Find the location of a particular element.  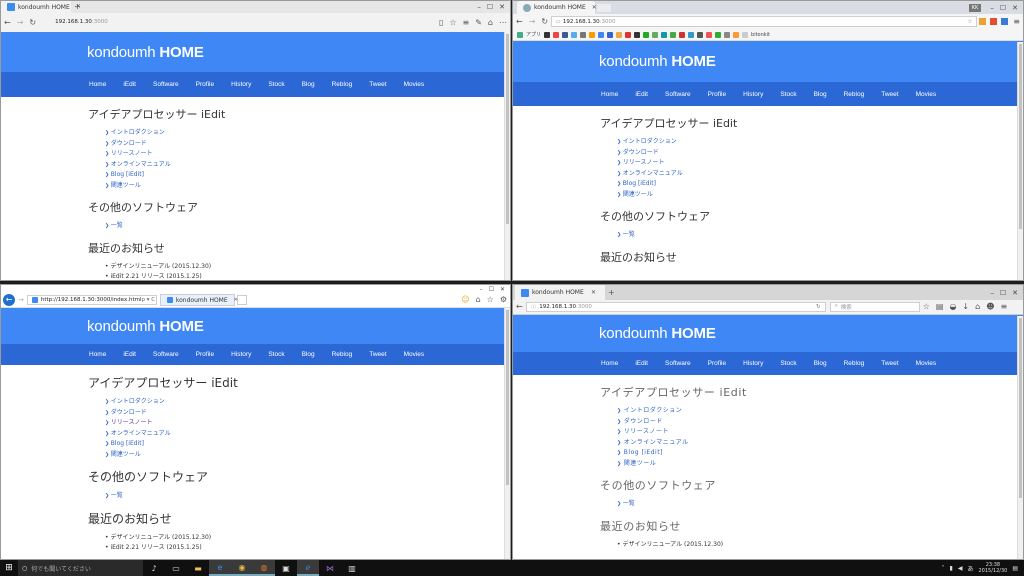

search-refresh-controls: ρ ▾ C is located at coordinates (149, 300).